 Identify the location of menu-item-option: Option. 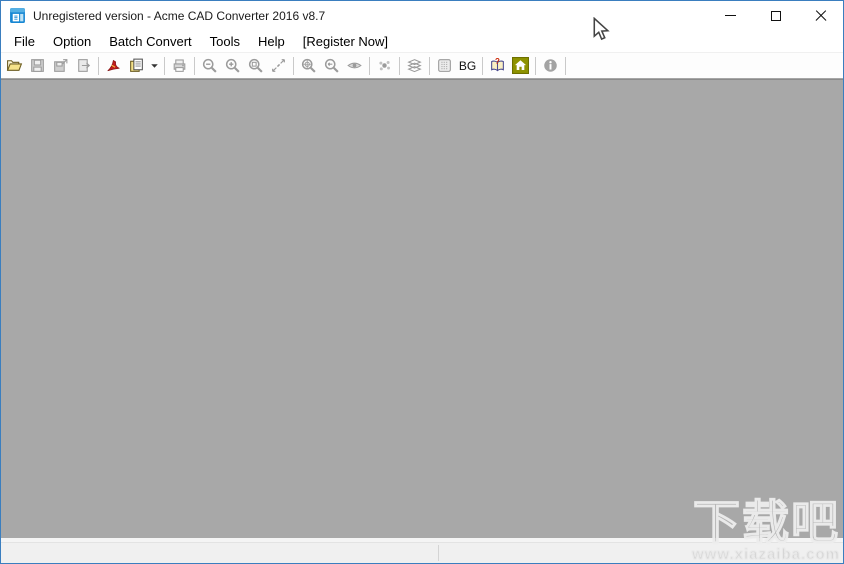
(72, 41).